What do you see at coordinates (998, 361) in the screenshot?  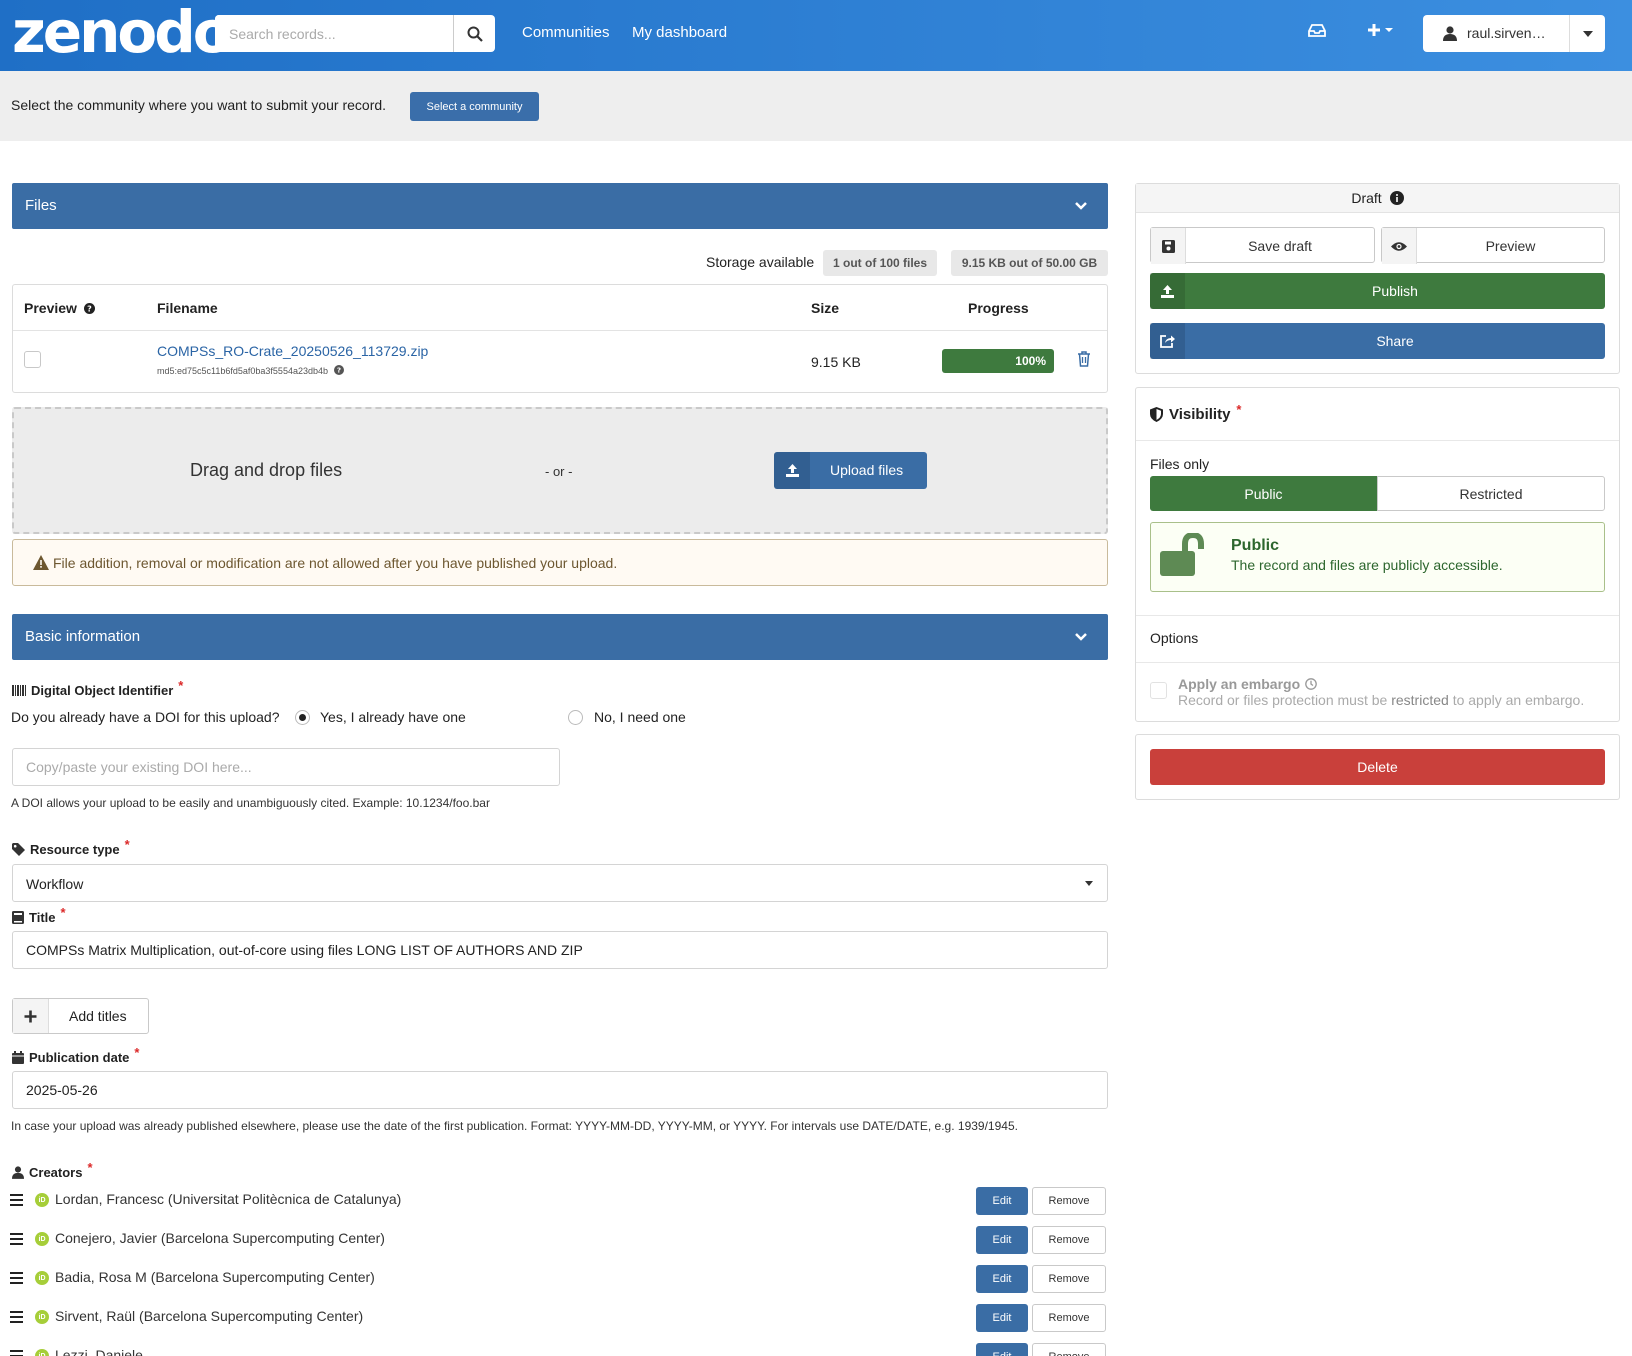 I see `upload-progress-bar: 100%` at bounding box center [998, 361].